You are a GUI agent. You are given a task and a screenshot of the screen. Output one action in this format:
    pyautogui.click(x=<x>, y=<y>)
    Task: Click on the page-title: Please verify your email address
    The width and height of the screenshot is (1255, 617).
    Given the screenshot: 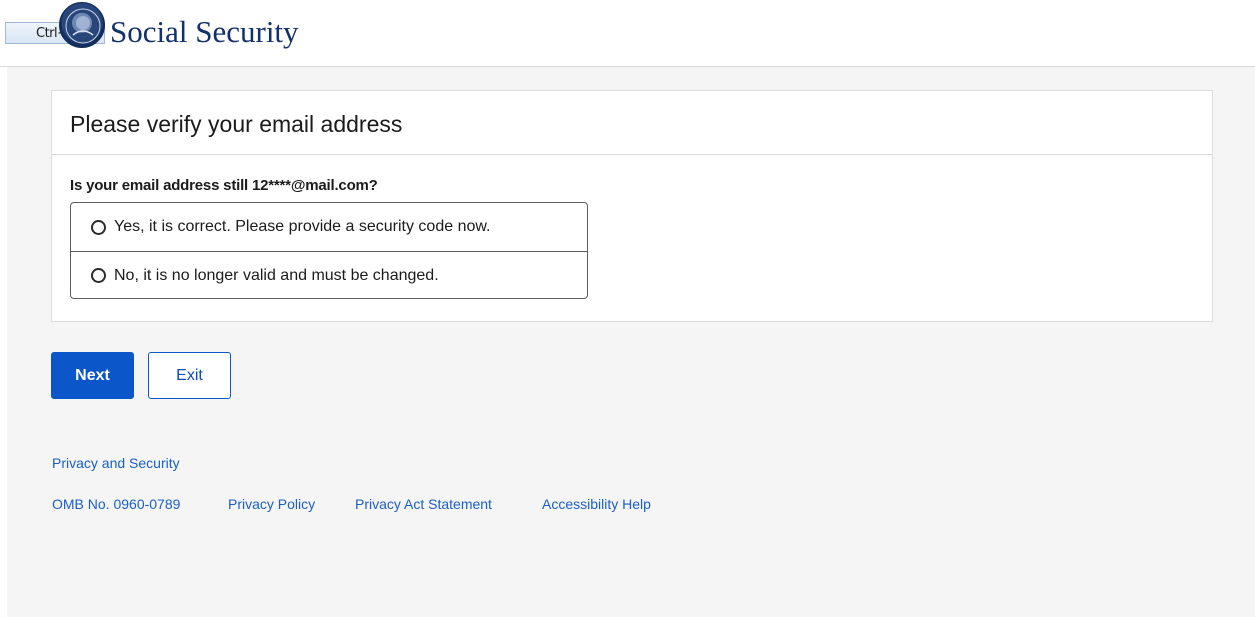 What is the action you would take?
    pyautogui.click(x=236, y=124)
    